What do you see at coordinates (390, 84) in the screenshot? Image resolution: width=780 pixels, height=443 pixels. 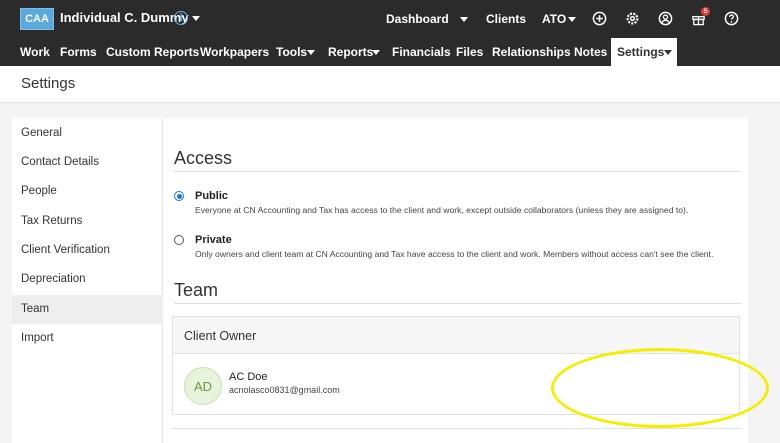 I see `page-header: Settings` at bounding box center [390, 84].